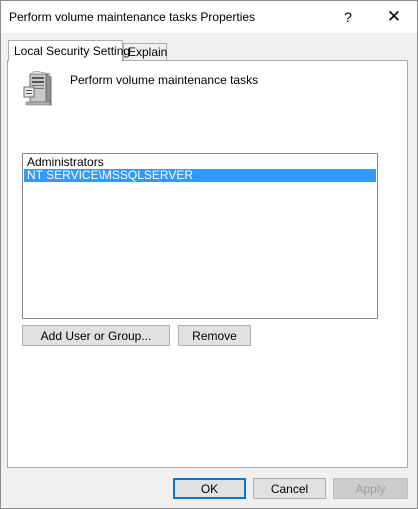 Image resolution: width=418 pixels, height=509 pixels. Describe the element at coordinates (69, 51) in the screenshot. I see `tab-local-security-setting: Local Security Setting` at that location.